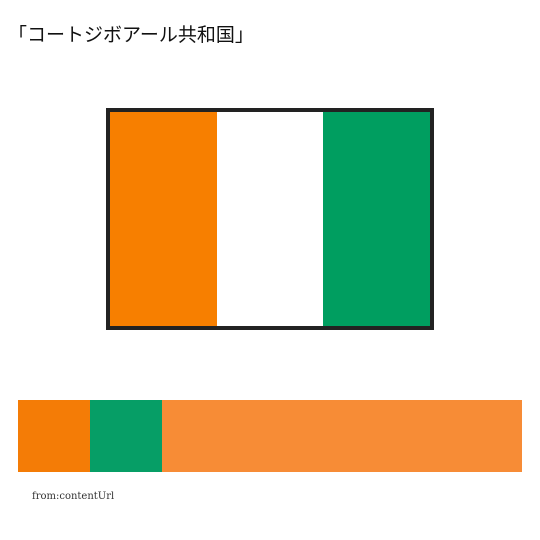  What do you see at coordinates (163, 219) in the screenshot?
I see `flag-stripe-orange` at bounding box center [163, 219].